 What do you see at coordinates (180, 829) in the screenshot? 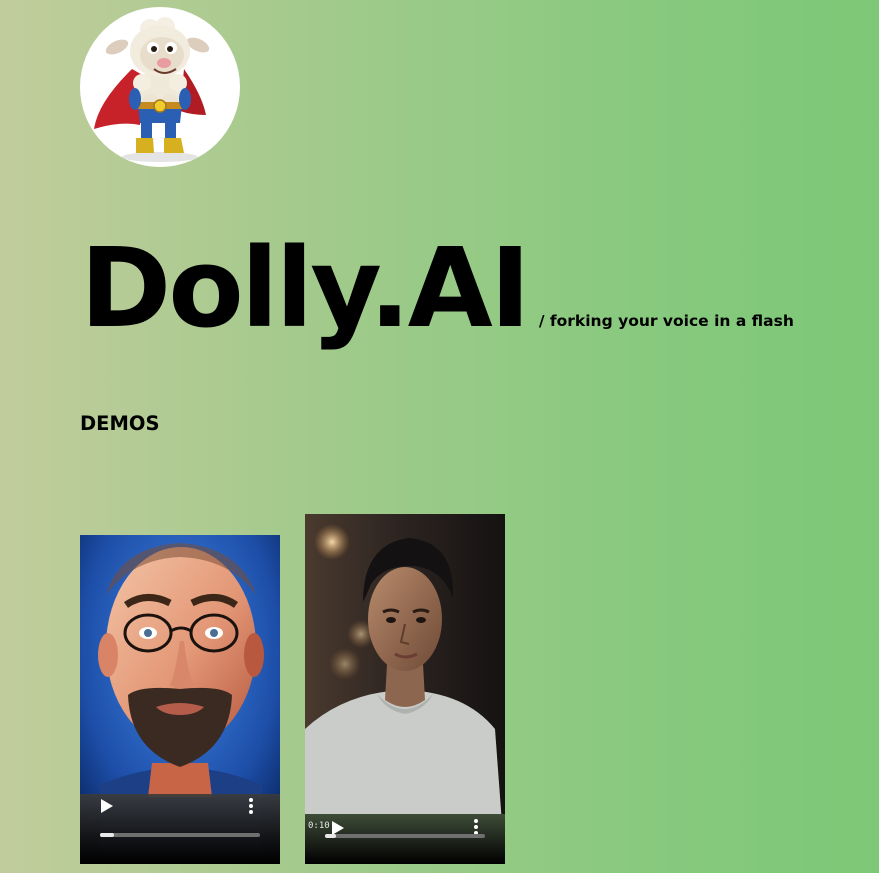
I see `video-controls` at bounding box center [180, 829].